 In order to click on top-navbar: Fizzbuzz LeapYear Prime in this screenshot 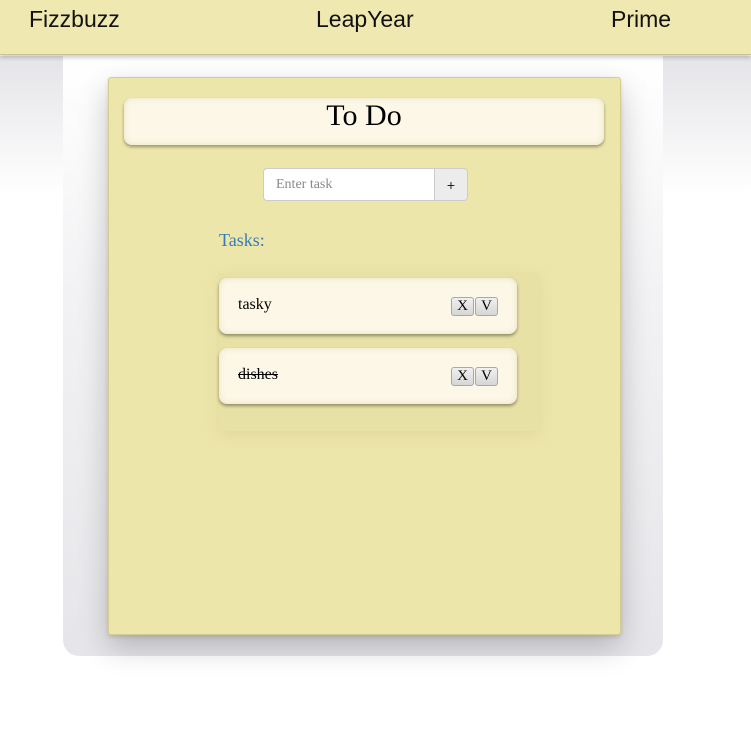, I will do `click(375, 27)`.